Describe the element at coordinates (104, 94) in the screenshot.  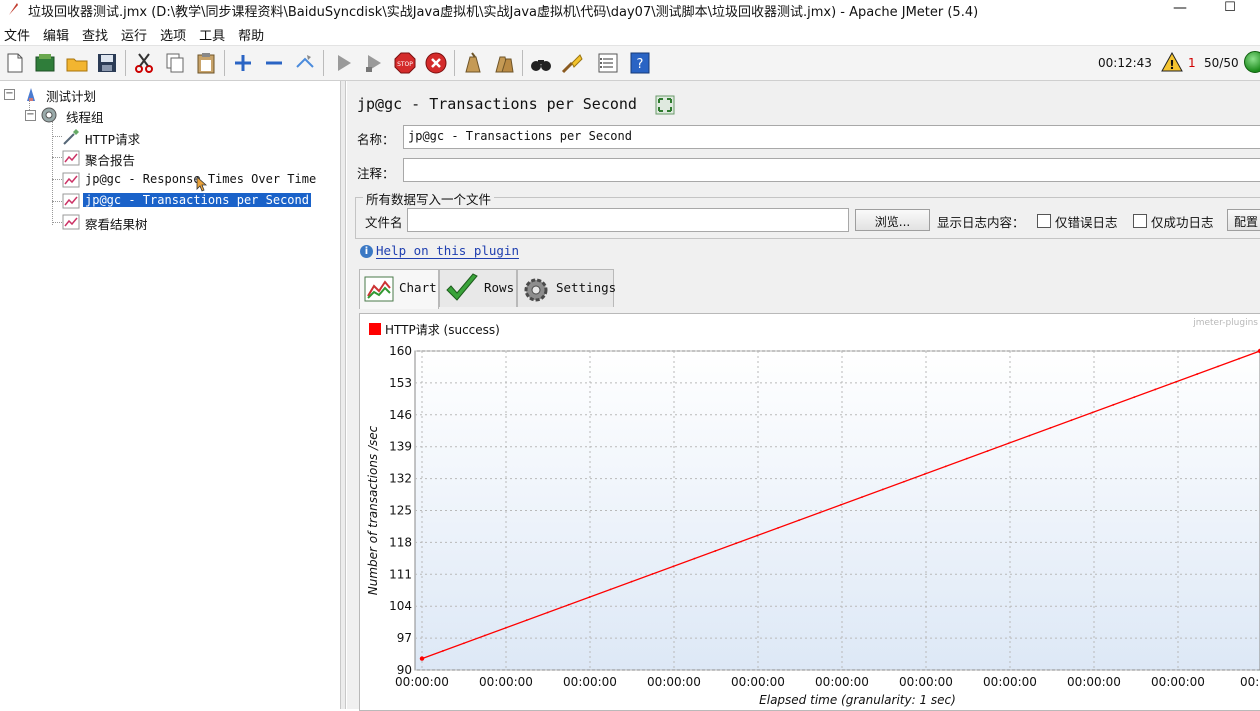
I see `tree-item-test-plan: − 测试计划` at that location.